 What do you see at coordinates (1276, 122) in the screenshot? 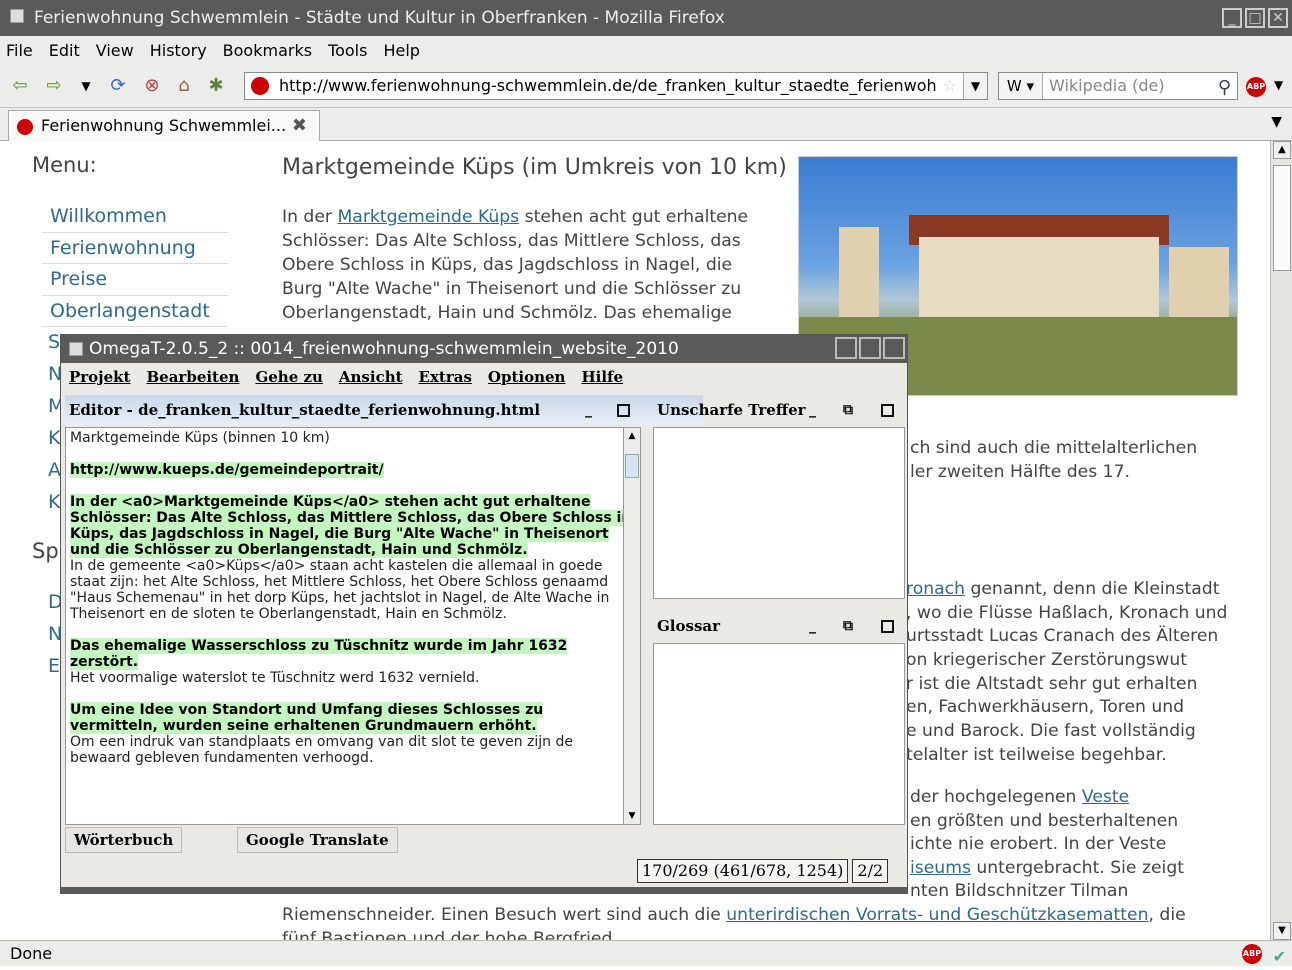
I see `tab-list-icon: ▼` at bounding box center [1276, 122].